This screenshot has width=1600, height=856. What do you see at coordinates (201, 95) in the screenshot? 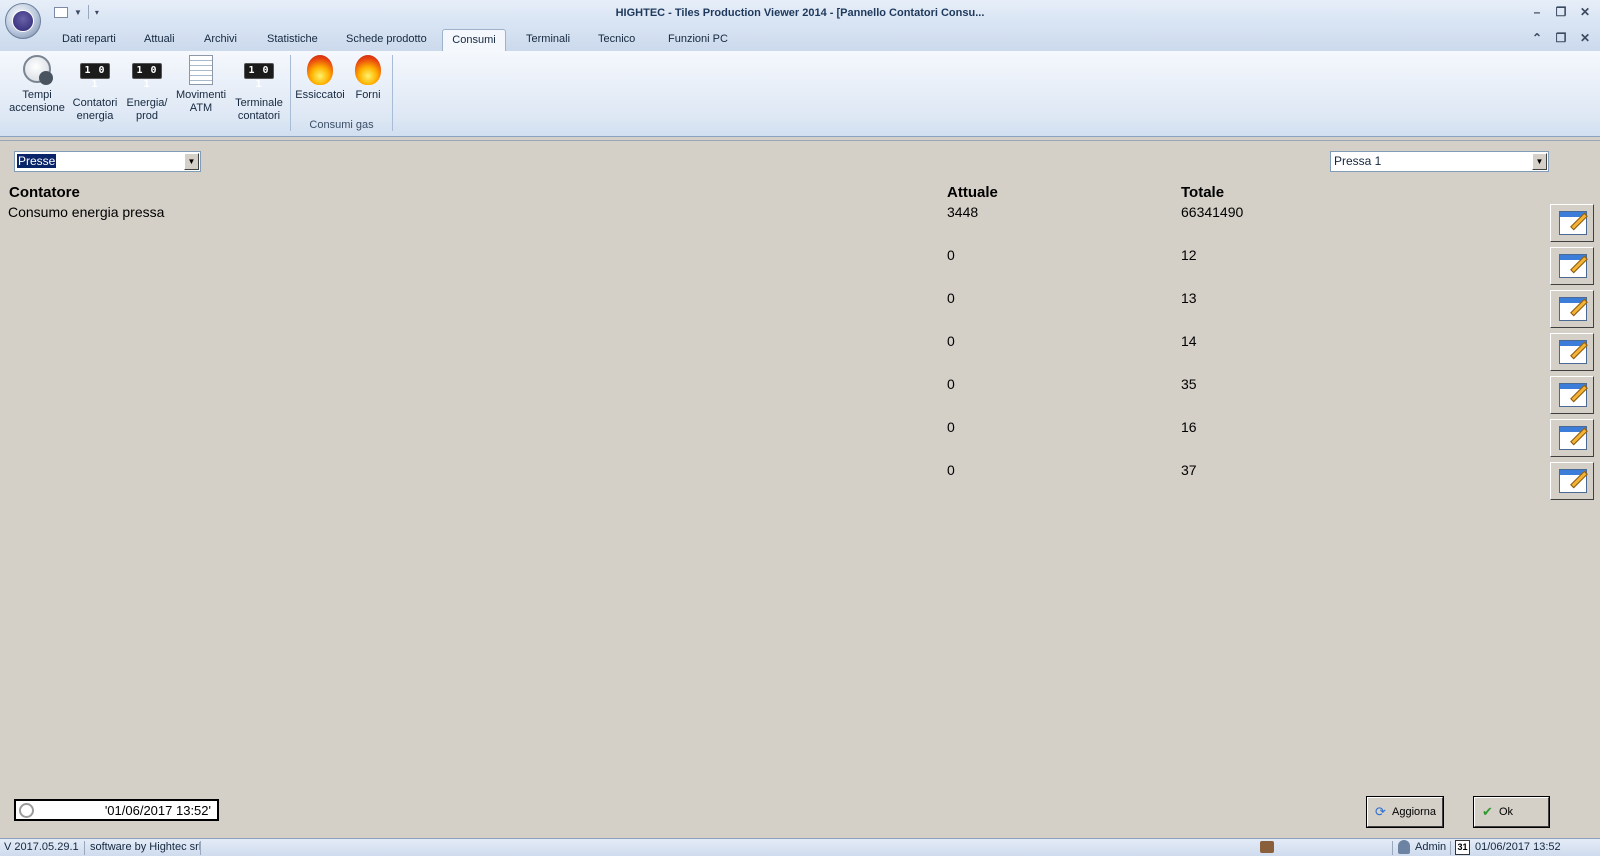
I see `button-label: Movimenti` at bounding box center [201, 95].